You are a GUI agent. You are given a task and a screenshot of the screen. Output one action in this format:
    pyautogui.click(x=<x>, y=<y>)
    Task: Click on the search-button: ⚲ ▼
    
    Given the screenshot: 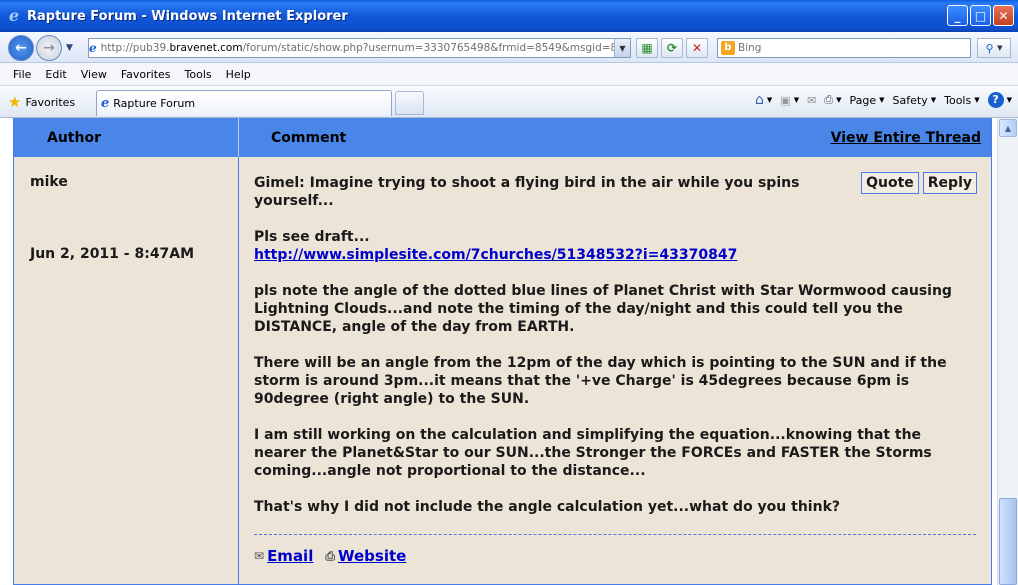 What is the action you would take?
    pyautogui.click(x=994, y=48)
    